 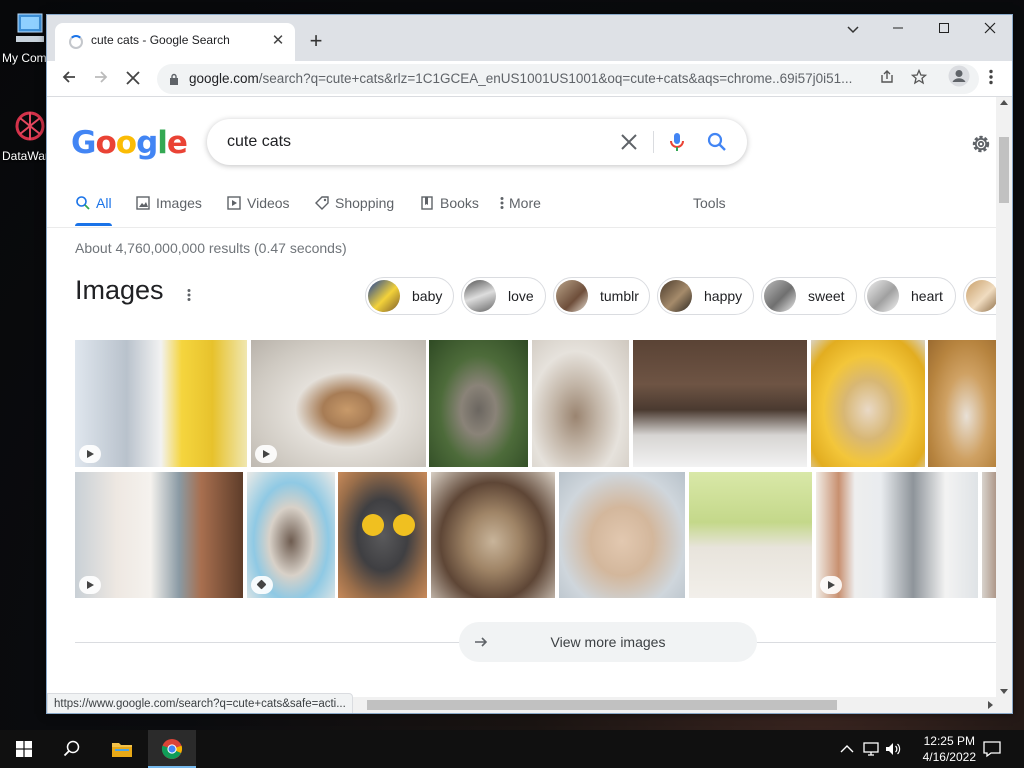 What do you see at coordinates (417, 142) in the screenshot?
I see `search-input` at bounding box center [417, 142].